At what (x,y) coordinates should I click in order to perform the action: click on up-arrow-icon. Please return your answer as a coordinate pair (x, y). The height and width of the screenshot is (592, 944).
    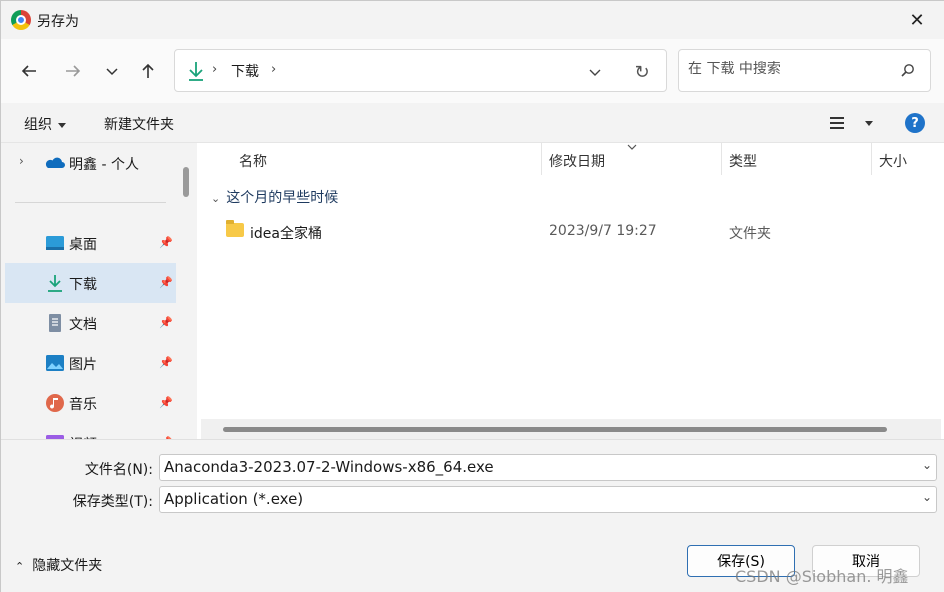
    Looking at the image, I should click on (148, 70).